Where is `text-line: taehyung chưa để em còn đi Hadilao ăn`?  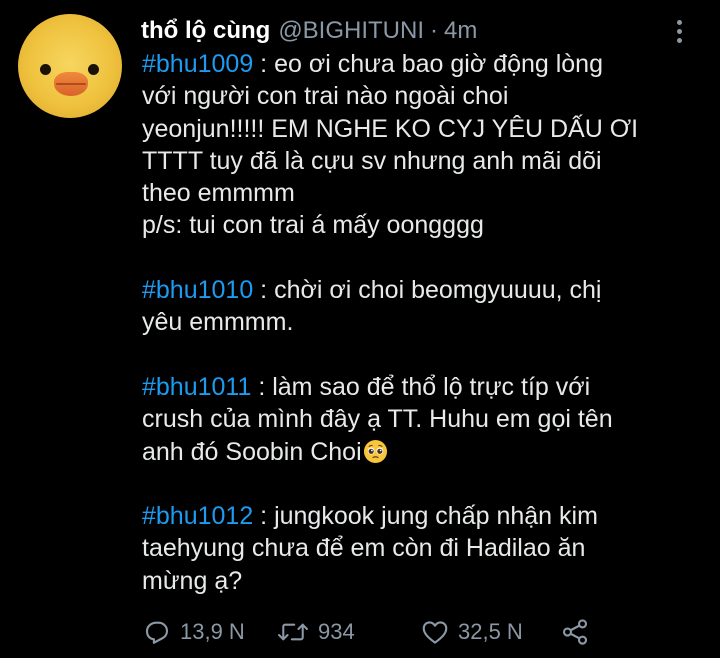
text-line: taehyung chưa để em còn đi Hadilao ăn is located at coordinates (364, 548).